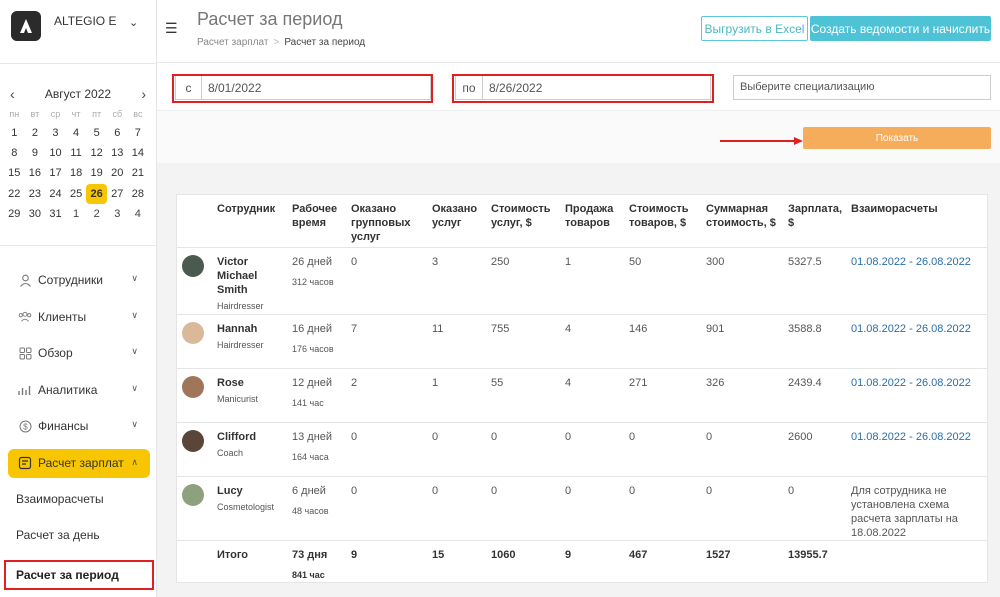 The image size is (1000, 597). Describe the element at coordinates (251, 276) in the screenshot. I see `employee-name: Victor Michael Smith` at that location.